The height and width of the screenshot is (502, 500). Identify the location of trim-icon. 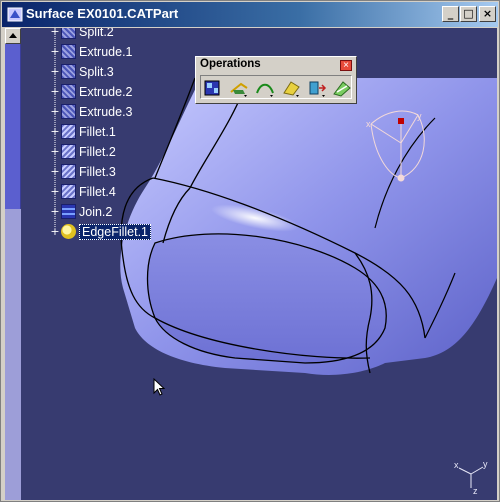
(240, 88).